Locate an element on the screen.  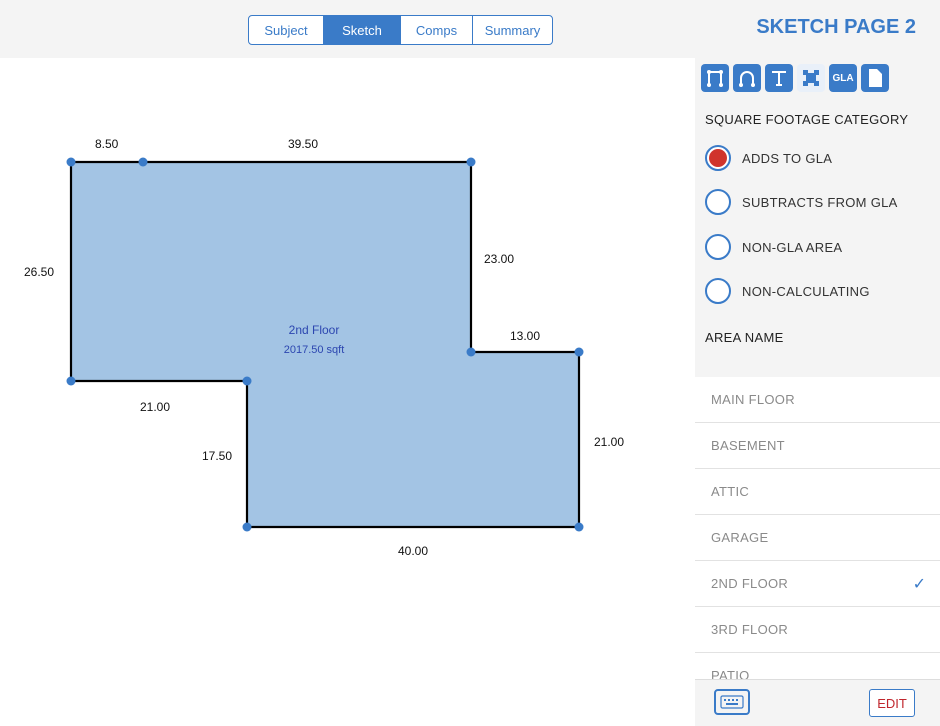
gla-tool-icon: GLA is located at coordinates (843, 78).